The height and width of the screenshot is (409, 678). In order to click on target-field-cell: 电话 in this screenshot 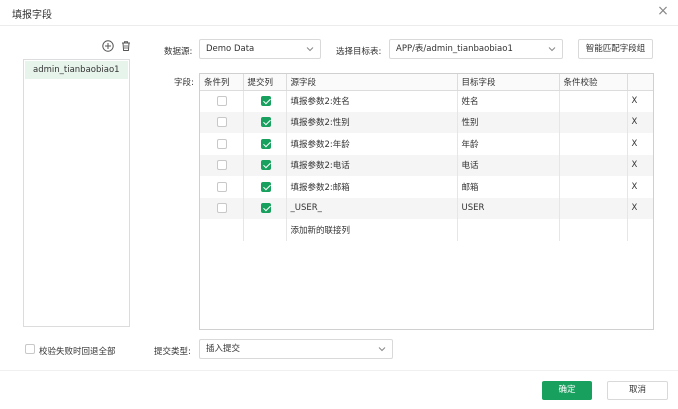, I will do `click(508, 165)`.